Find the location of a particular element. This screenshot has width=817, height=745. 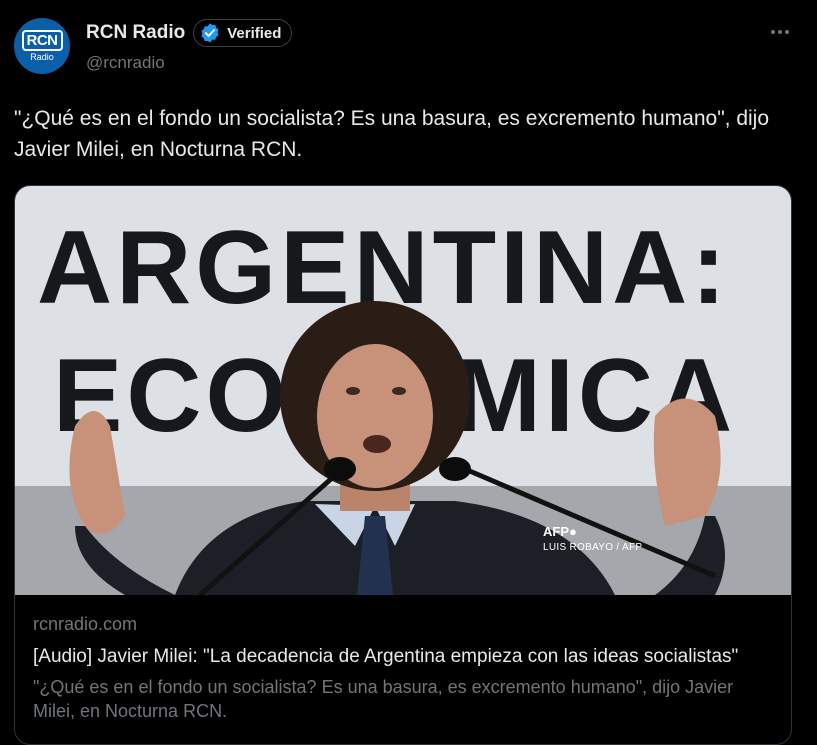

photo-credit: LUIS ROBAYO / AFP is located at coordinates (593, 547).